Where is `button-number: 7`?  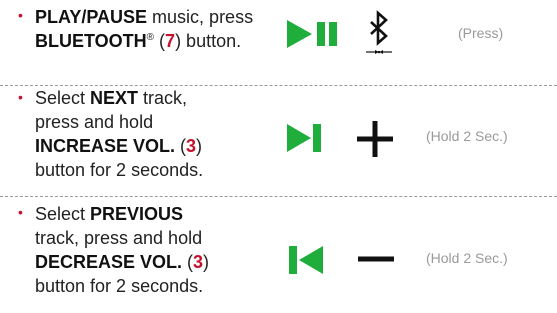 button-number: 7 is located at coordinates (170, 41).